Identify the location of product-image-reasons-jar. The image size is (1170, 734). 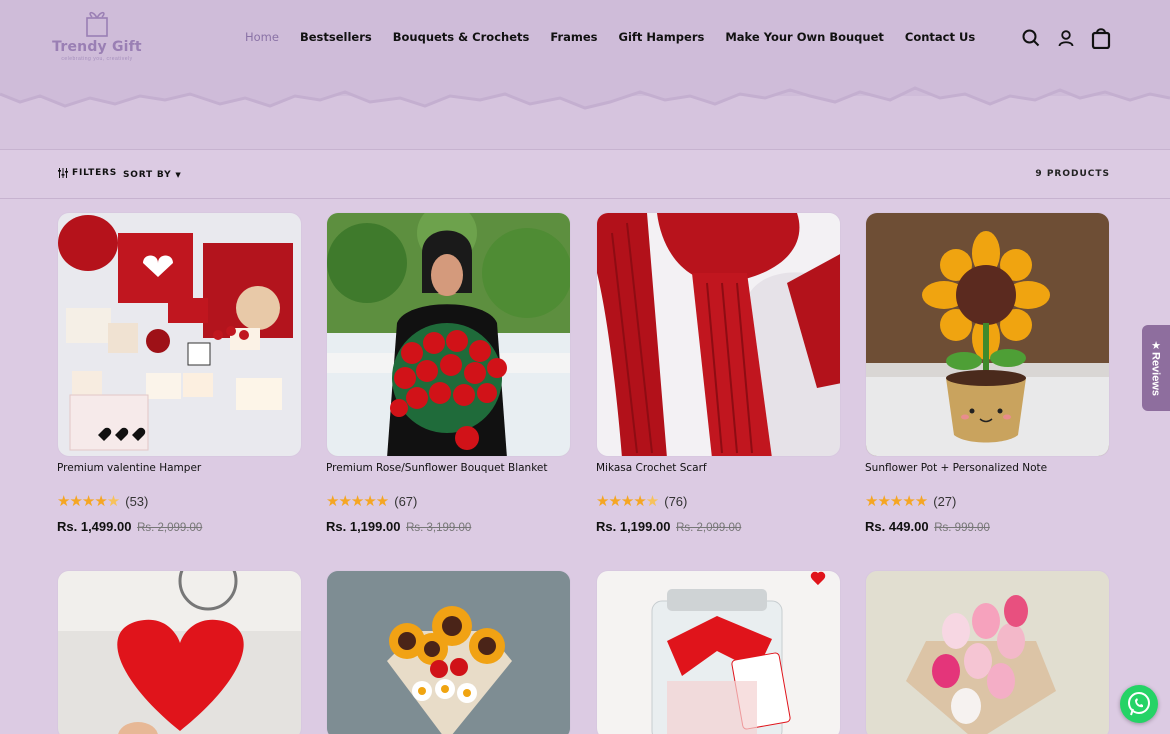
(718, 652).